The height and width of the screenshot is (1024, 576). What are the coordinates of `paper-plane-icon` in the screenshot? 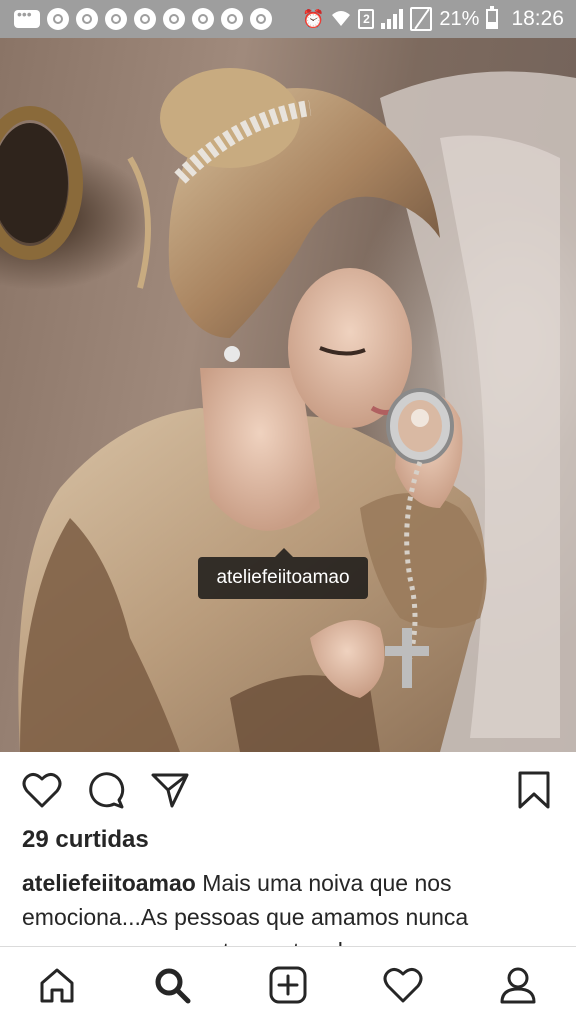 It's located at (170, 790).